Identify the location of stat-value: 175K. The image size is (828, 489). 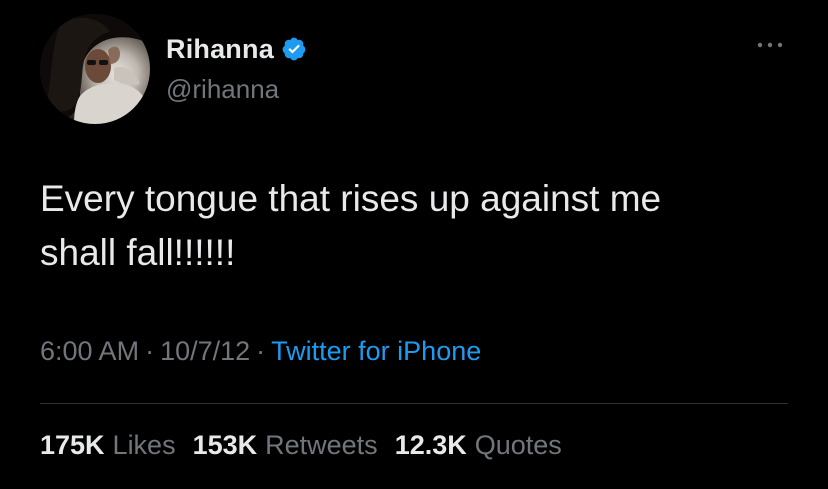
(72, 445).